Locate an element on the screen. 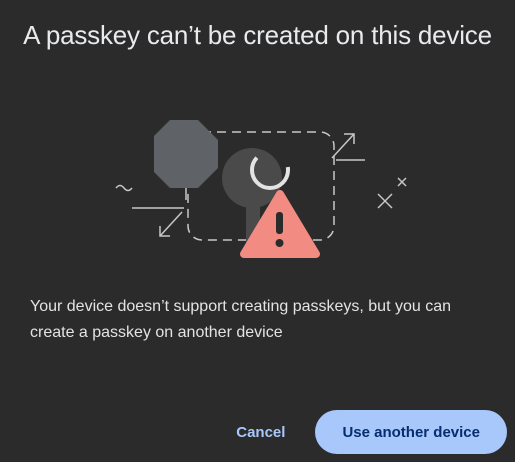  use-another-device-button: Use another device is located at coordinates (411, 432).